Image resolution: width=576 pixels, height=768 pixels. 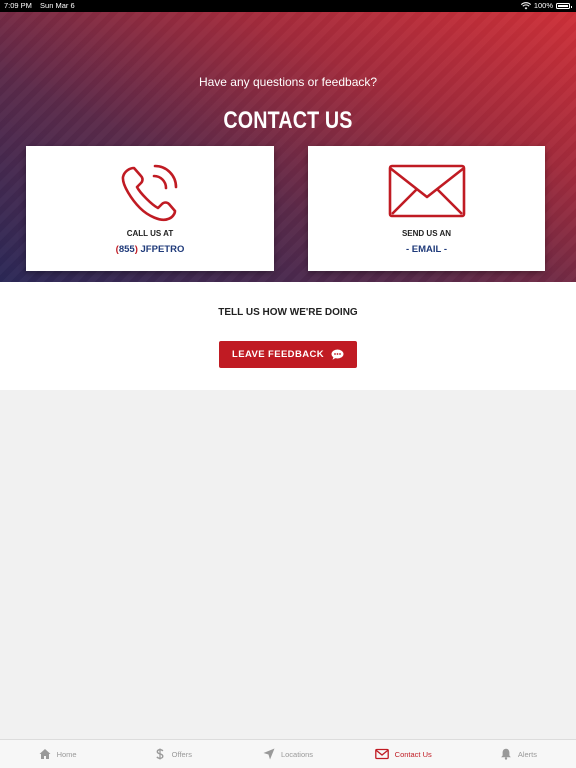 What do you see at coordinates (278, 354) in the screenshot?
I see `leave-feedback-label: LEAVE FEEDBACK` at bounding box center [278, 354].